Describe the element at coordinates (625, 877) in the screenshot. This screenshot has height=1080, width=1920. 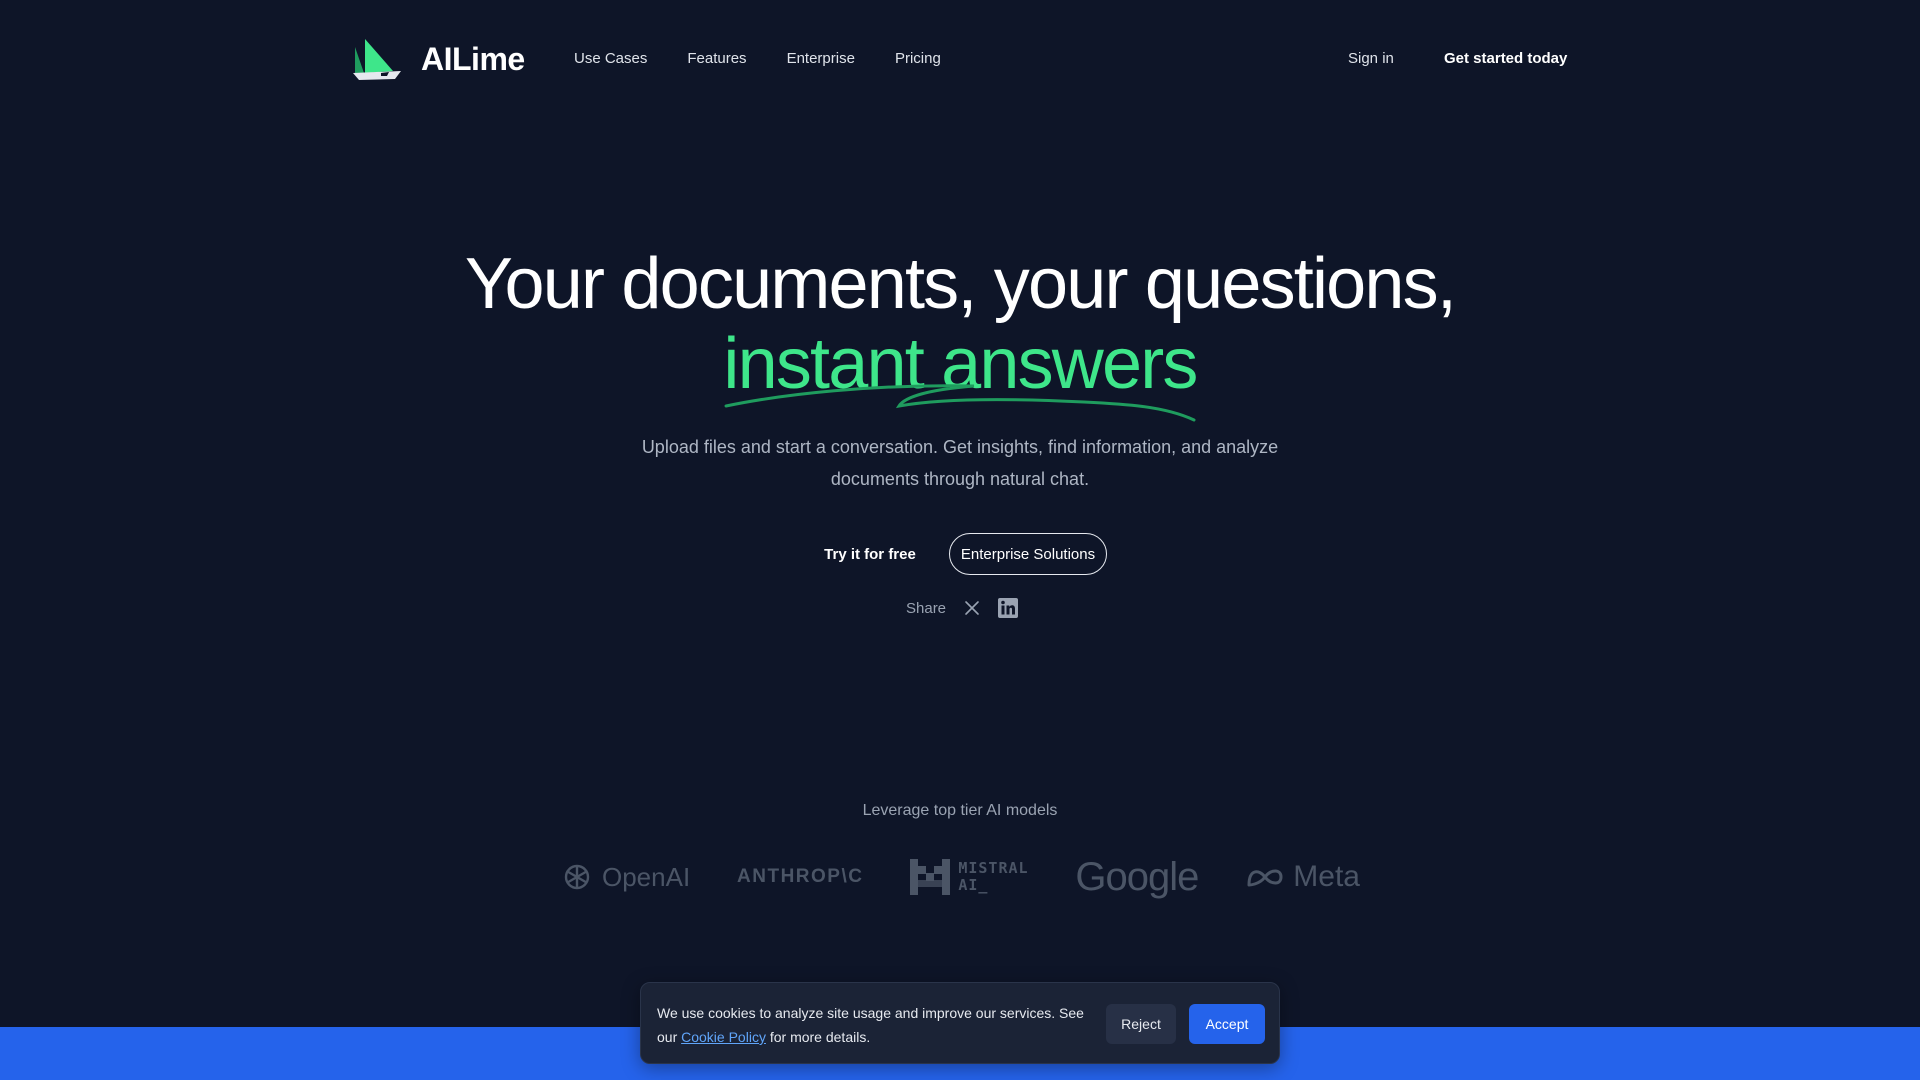
I see `openai-logo: OpenAI` at that location.